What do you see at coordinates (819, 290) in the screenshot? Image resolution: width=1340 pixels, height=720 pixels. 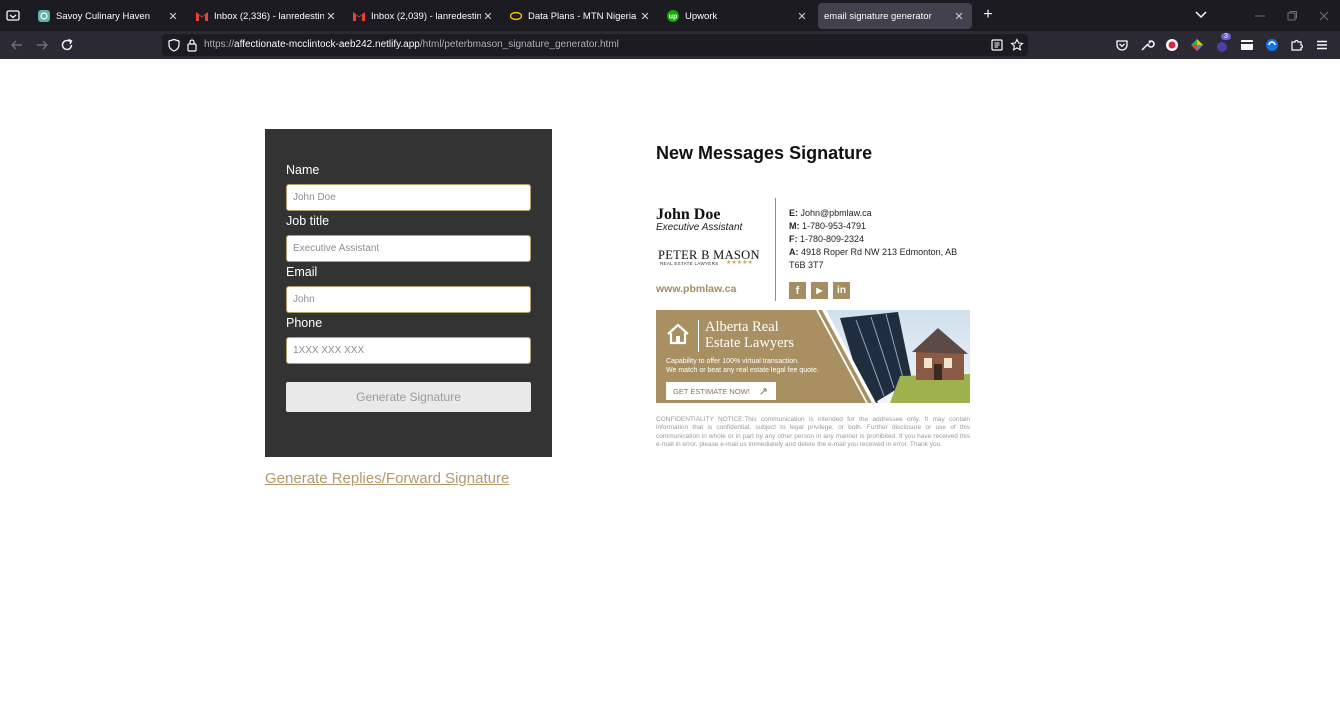 I see `youtube-icon: ▶` at bounding box center [819, 290].